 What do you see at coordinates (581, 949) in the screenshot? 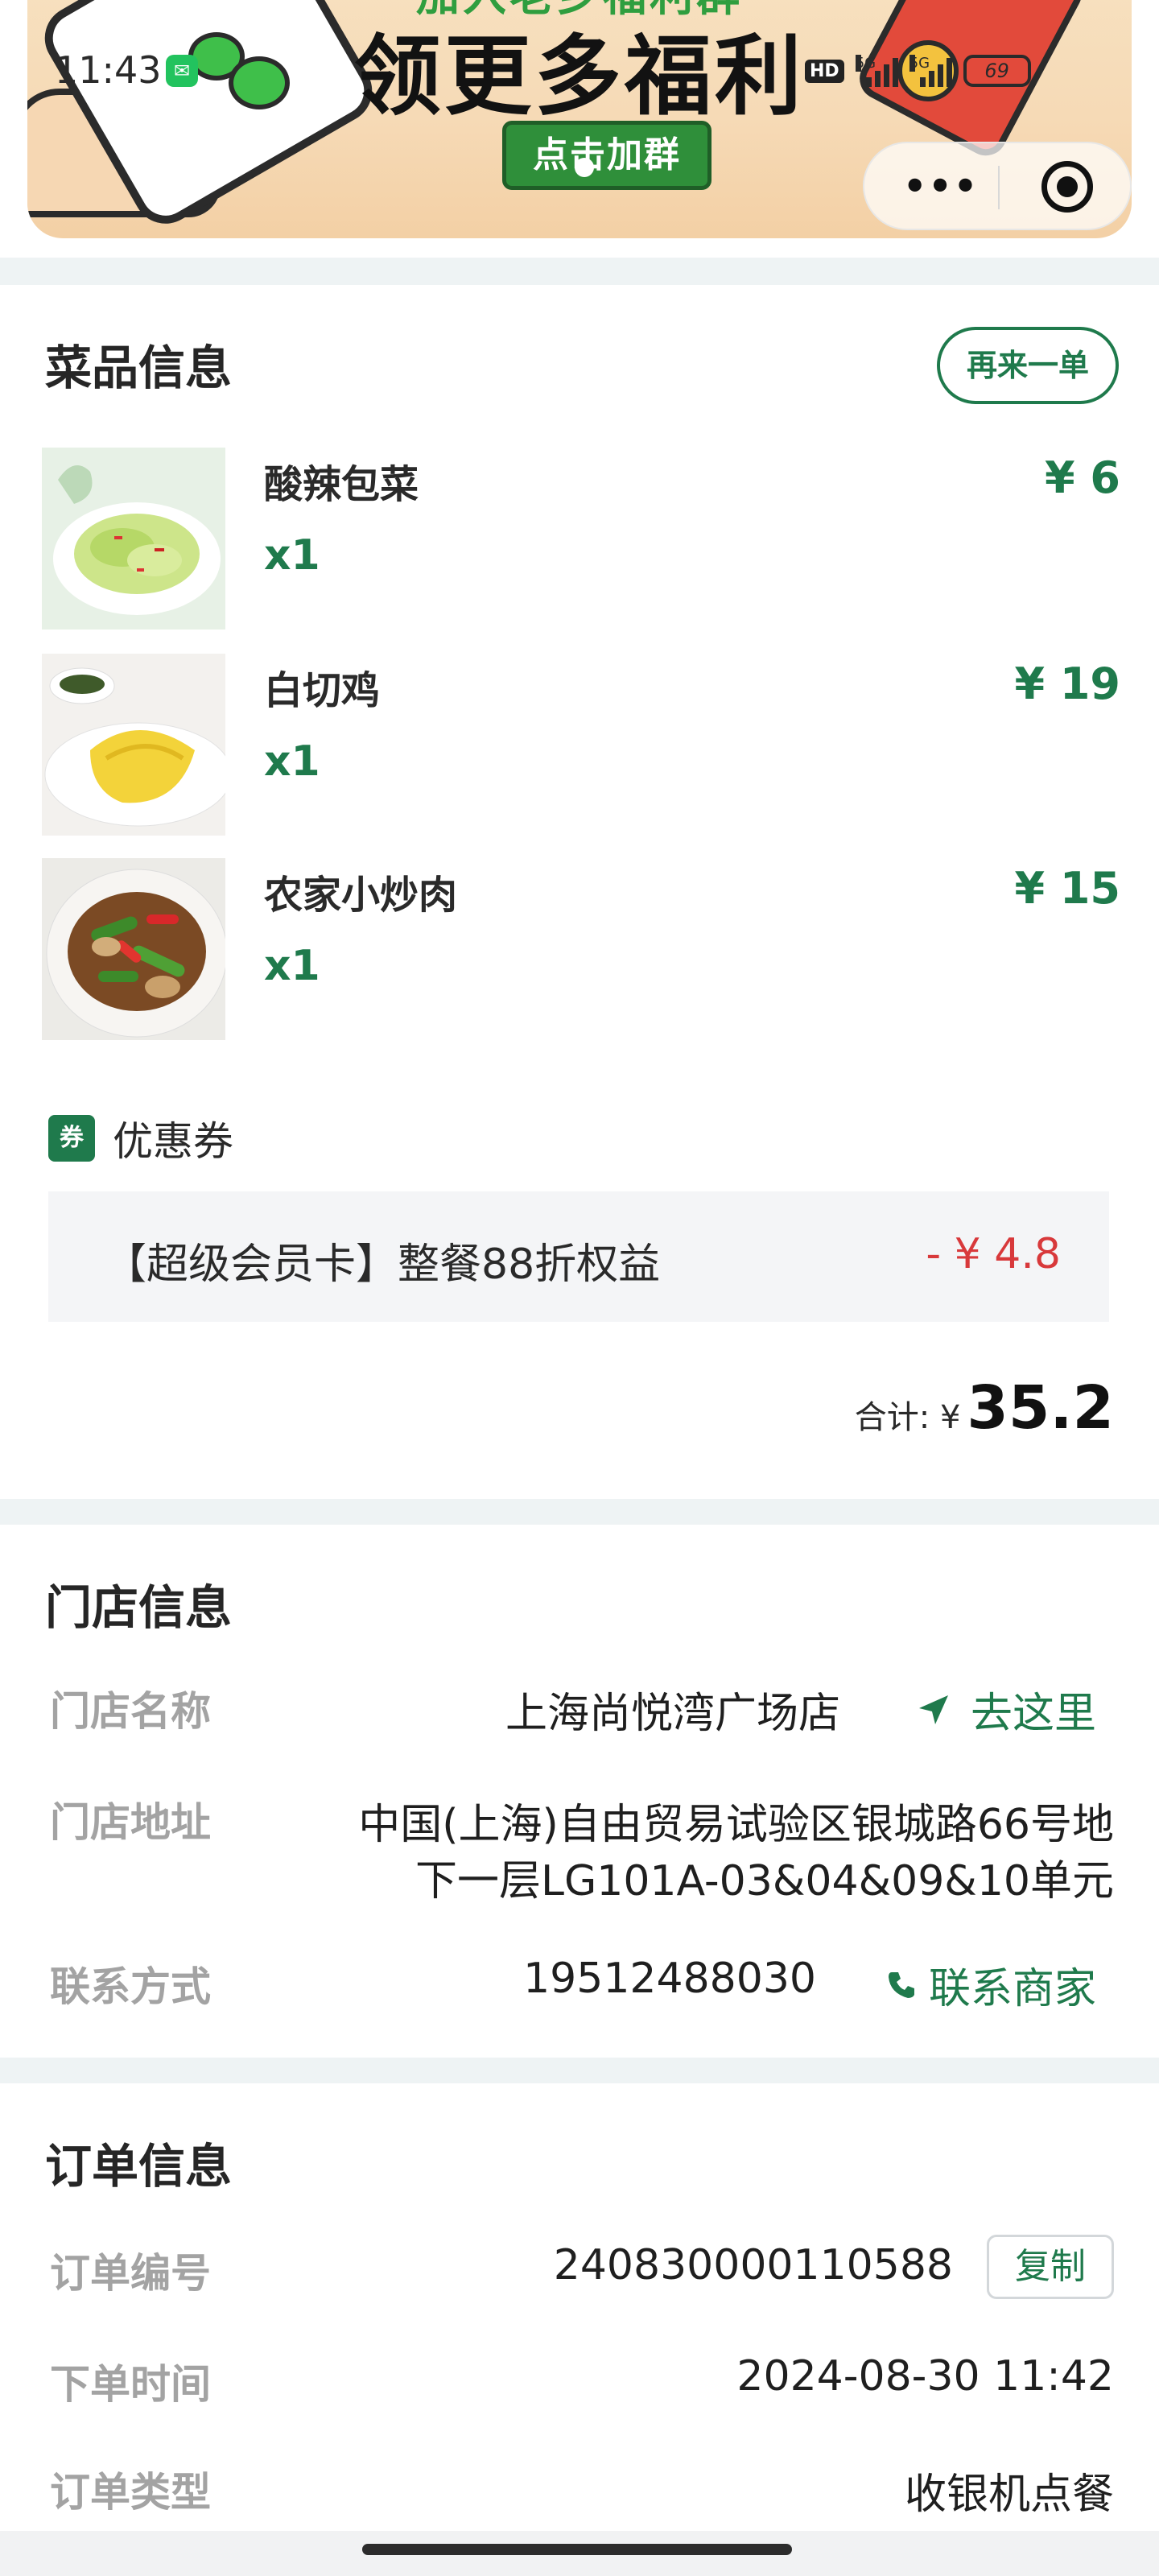
I see `dish-item: 农家小炒肉 x1 ¥ 15` at bounding box center [581, 949].